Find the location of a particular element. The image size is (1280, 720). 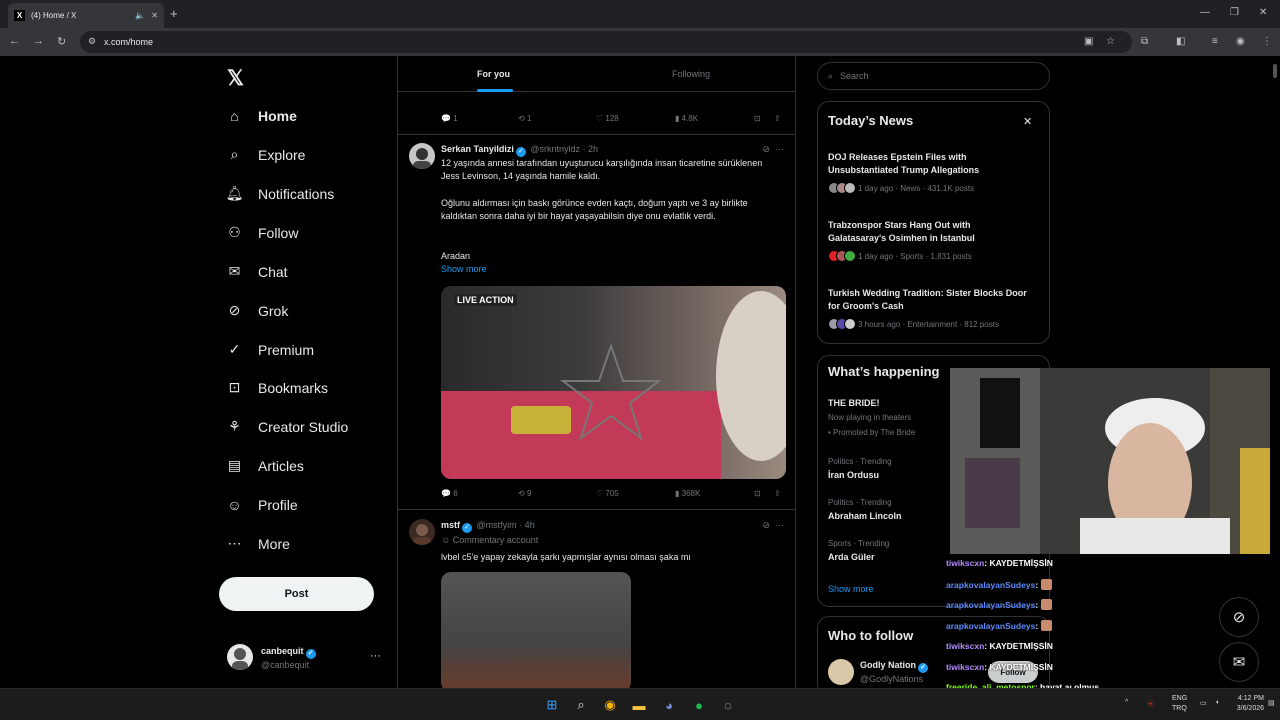

discord-icon: ◕ is located at coordinates (669, 705).